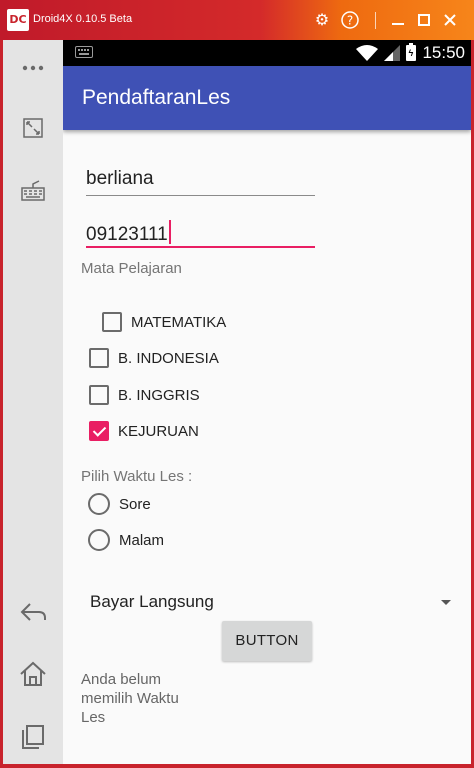  I want to click on signal-icon, so click(392, 53).